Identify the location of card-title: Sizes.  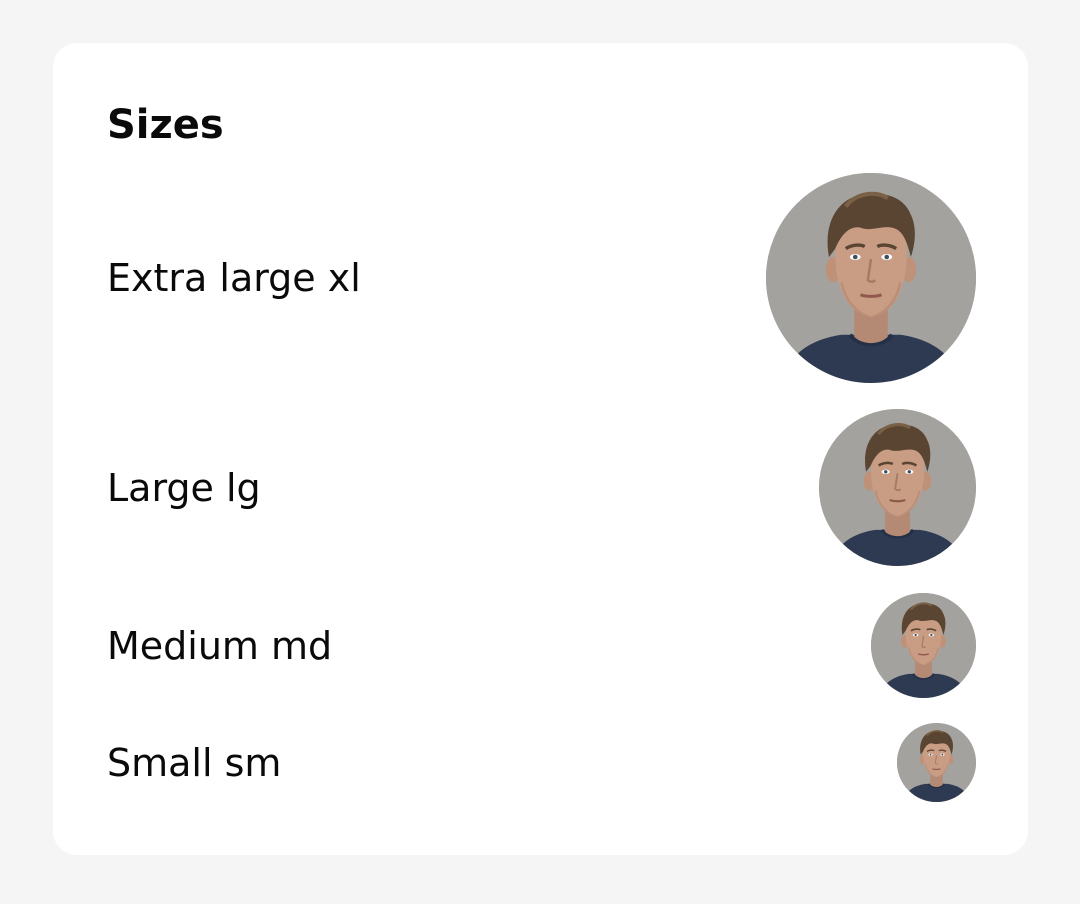
(165, 125).